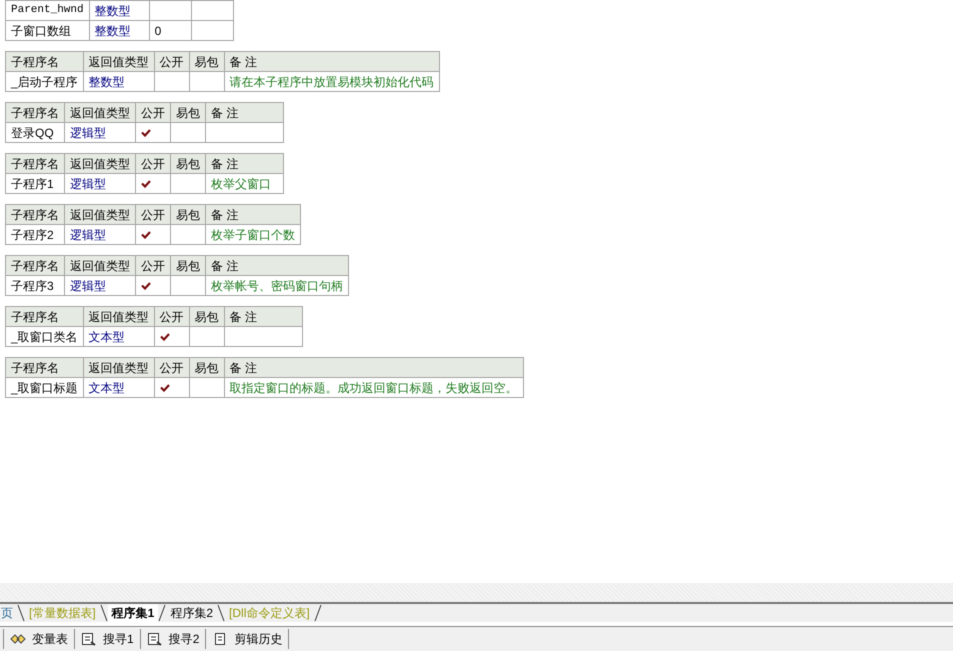  What do you see at coordinates (277, 286) in the screenshot?
I see `note-cell: 枚举帐号、密码窗口句柄` at bounding box center [277, 286].